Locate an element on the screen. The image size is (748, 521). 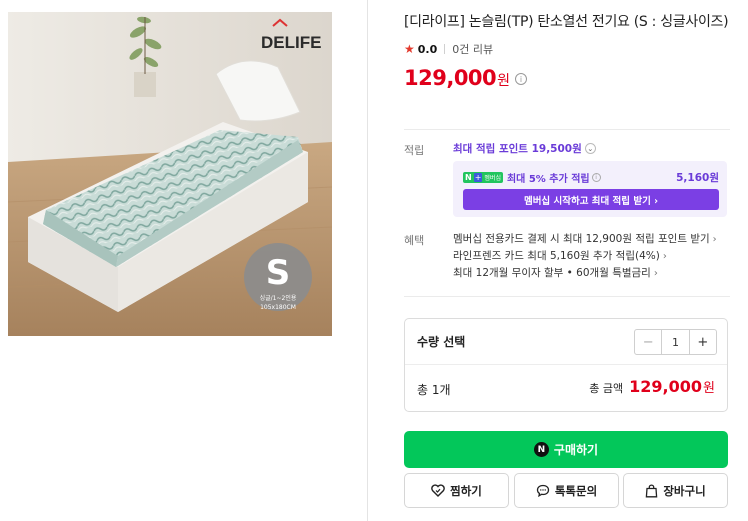
talk-inquiry-label: 톡톡문의 is located at coordinates (576, 490).